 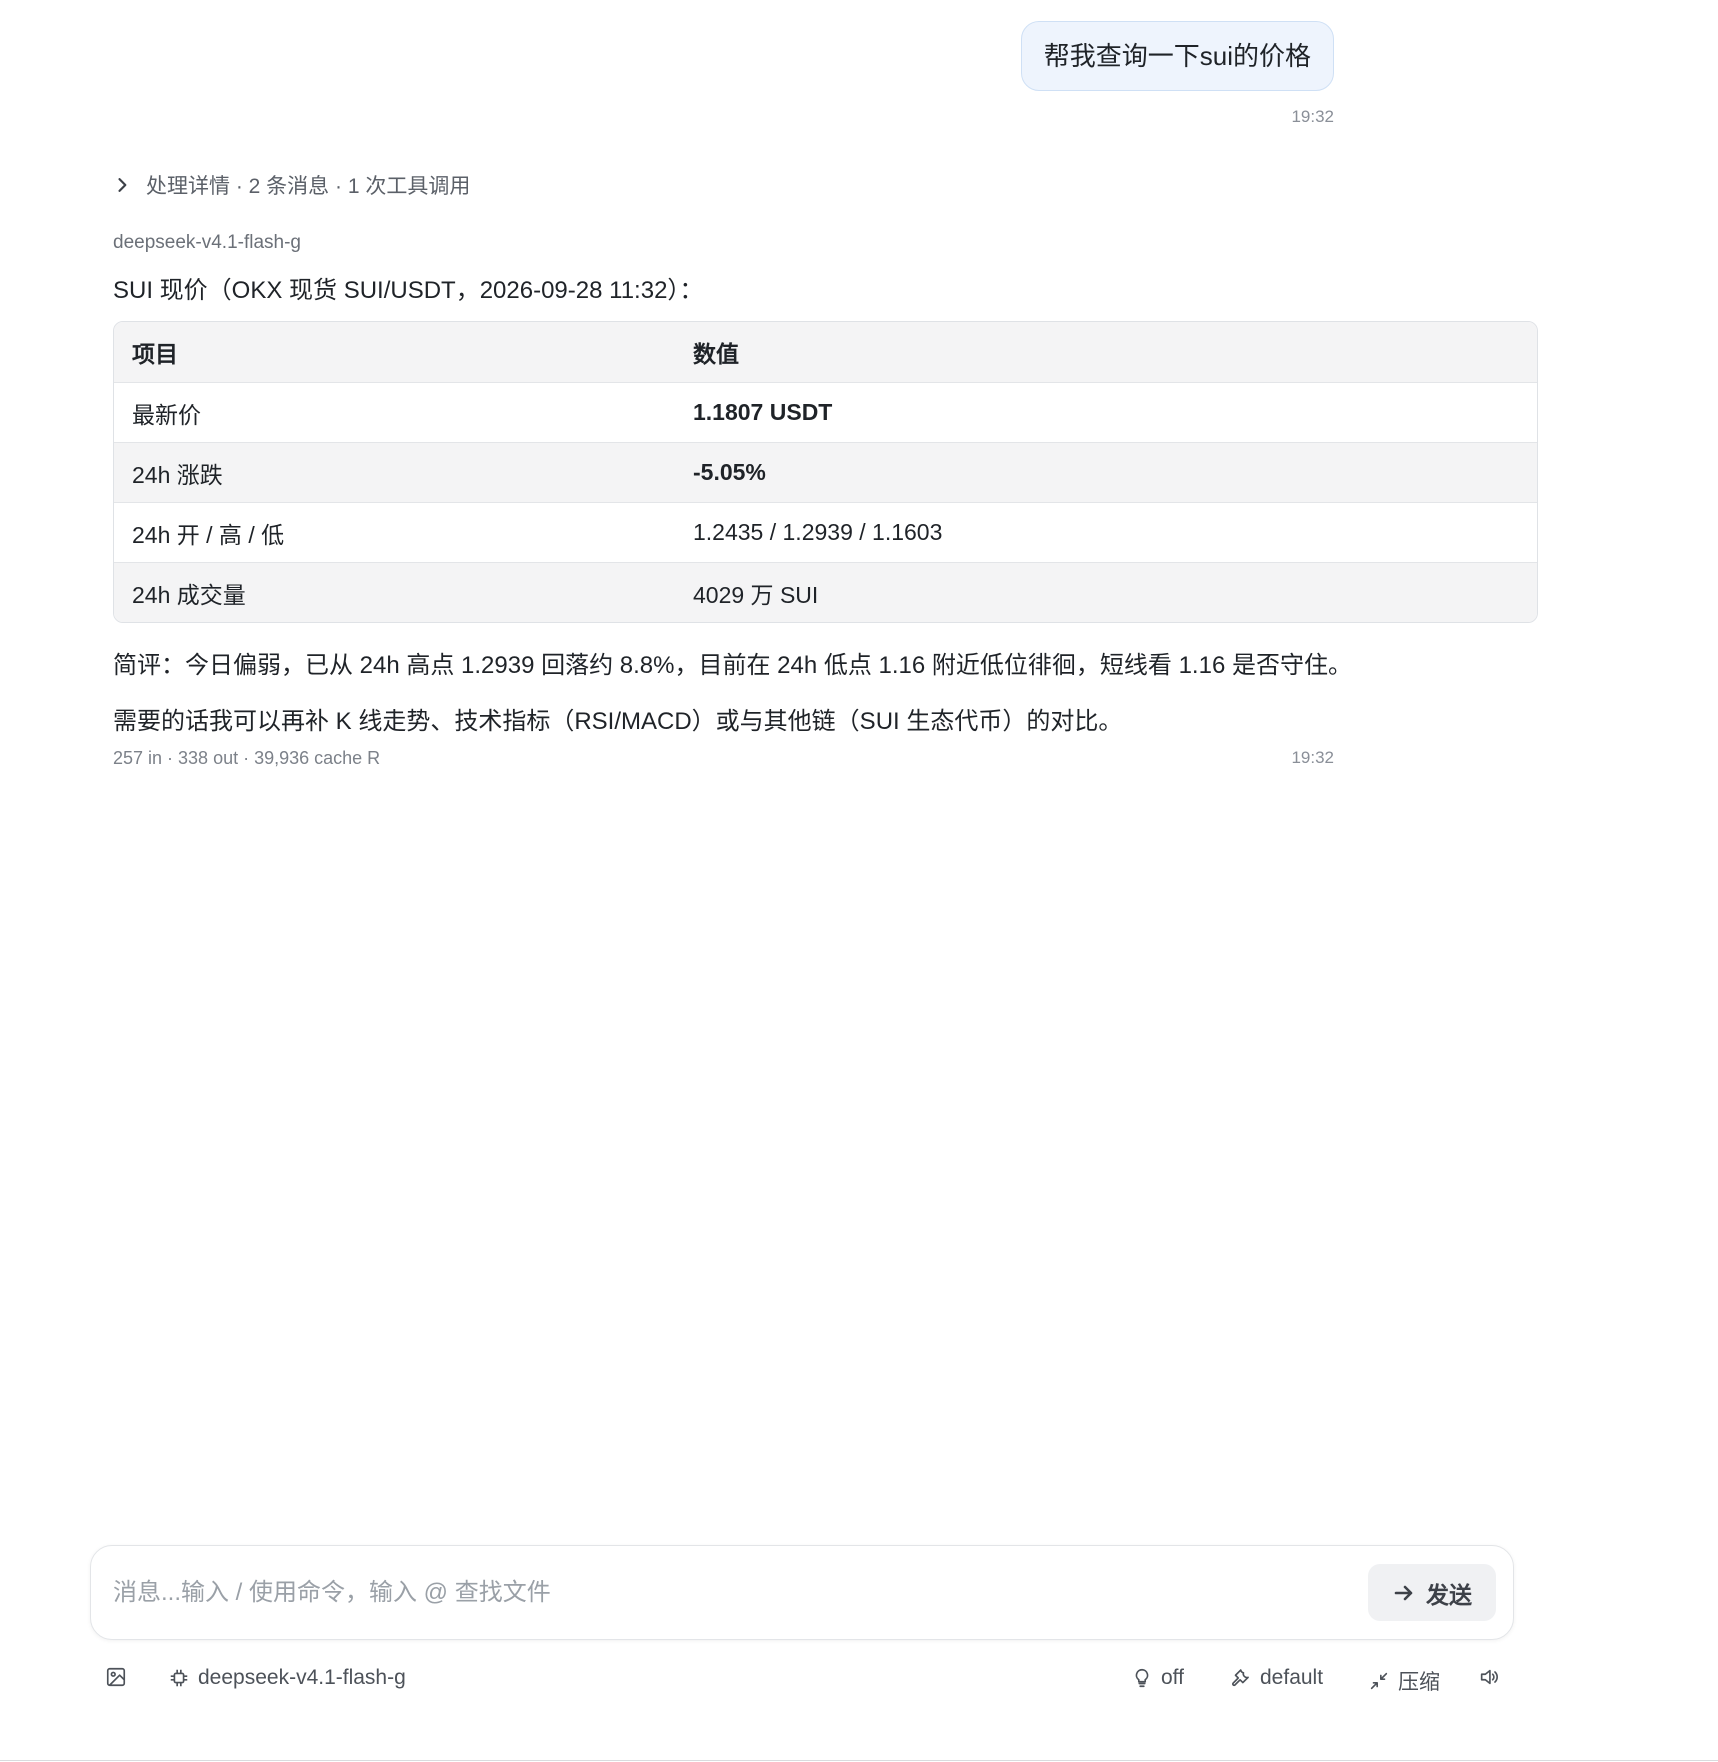 I want to click on table-cell-value: -5.05%, so click(x=729, y=472).